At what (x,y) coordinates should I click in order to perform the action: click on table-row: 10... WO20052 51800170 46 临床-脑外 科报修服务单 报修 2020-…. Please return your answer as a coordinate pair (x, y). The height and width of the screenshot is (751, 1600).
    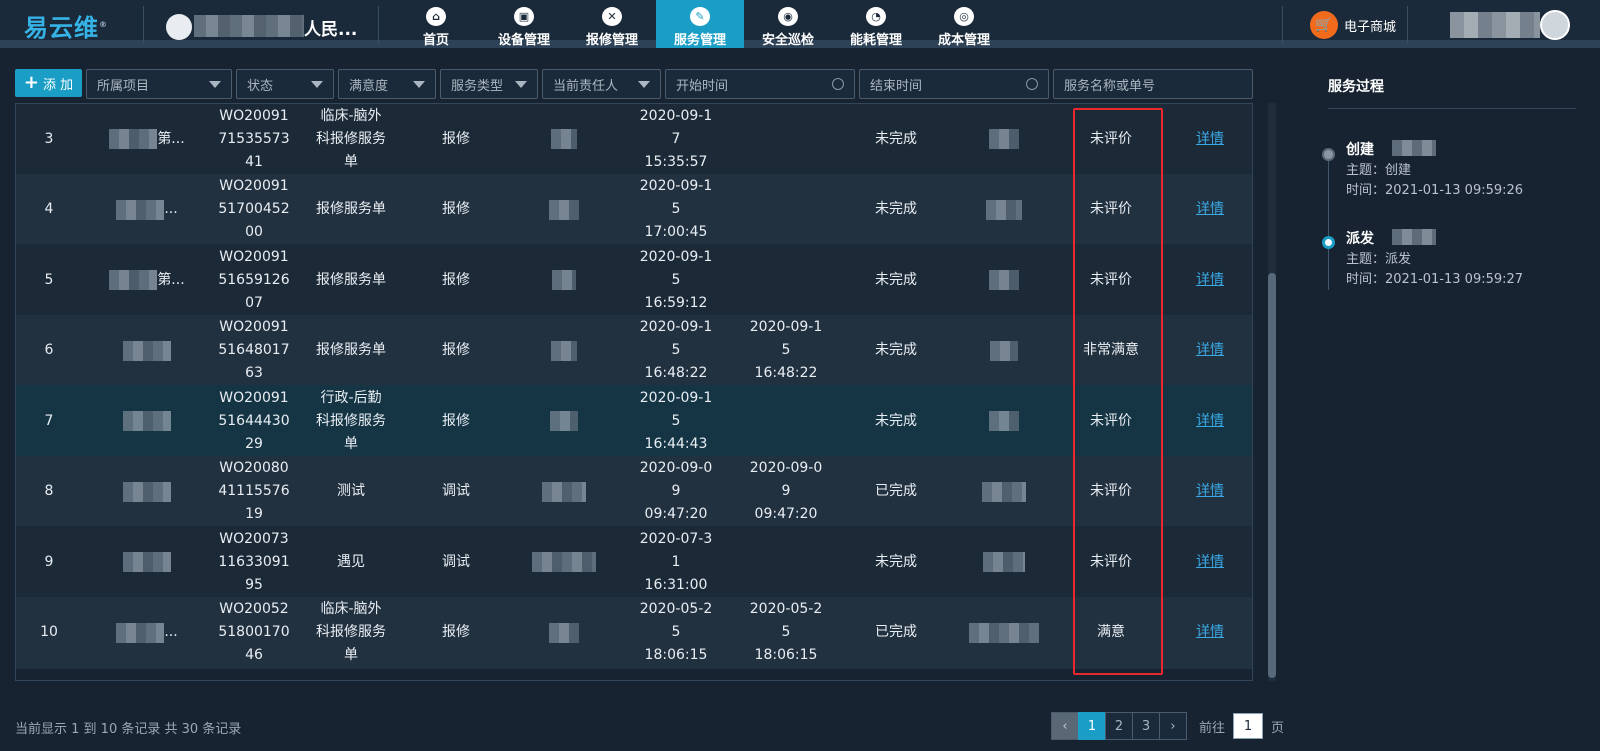
    Looking at the image, I should click on (634, 632).